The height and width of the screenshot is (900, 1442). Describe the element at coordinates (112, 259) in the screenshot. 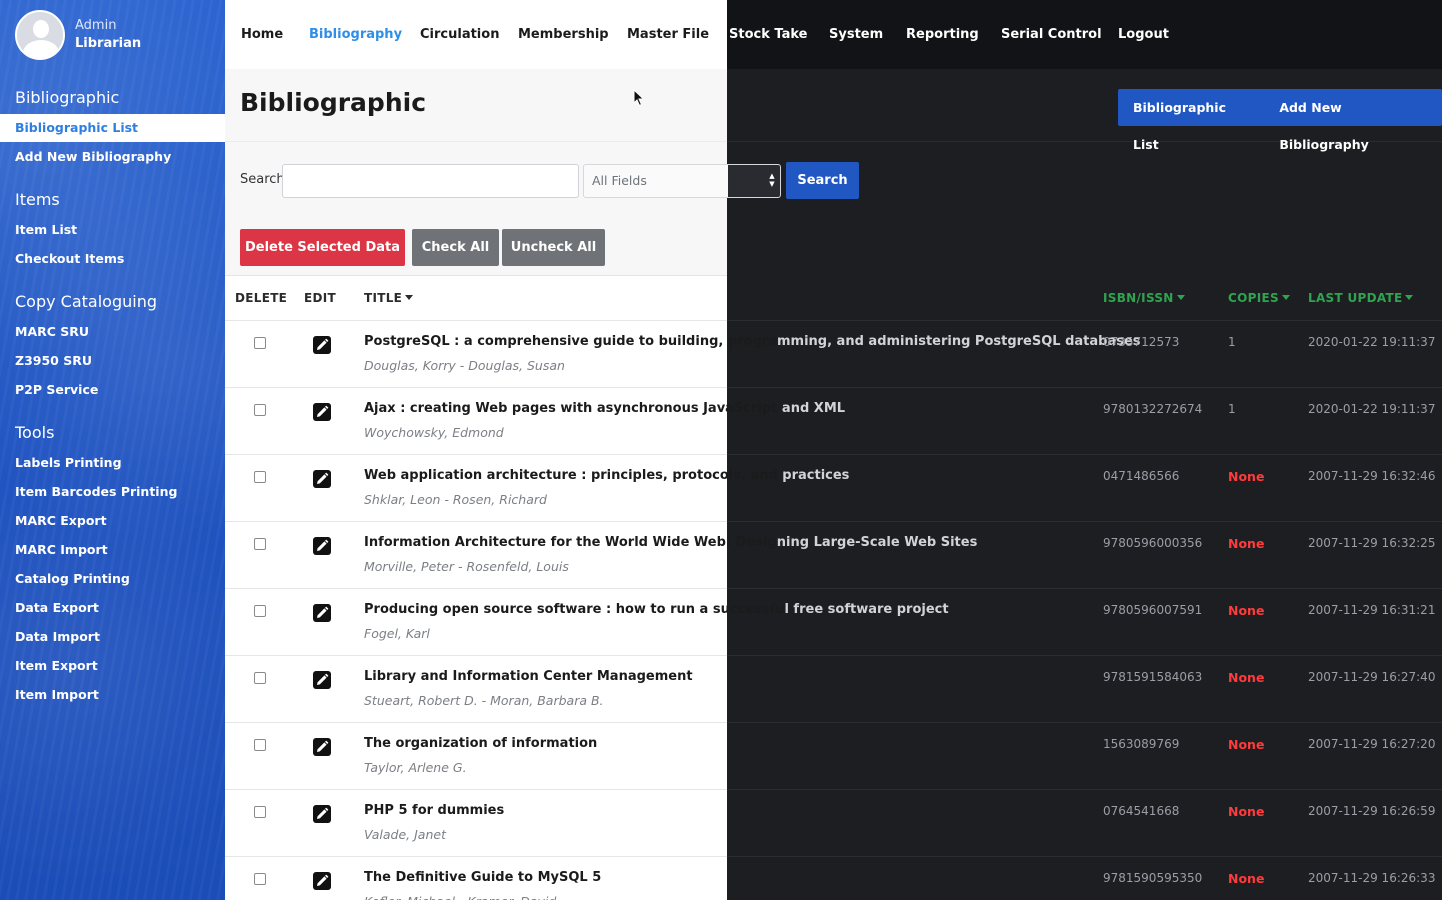

I see `sidebar-item-checkout-items: Checkout Items` at that location.